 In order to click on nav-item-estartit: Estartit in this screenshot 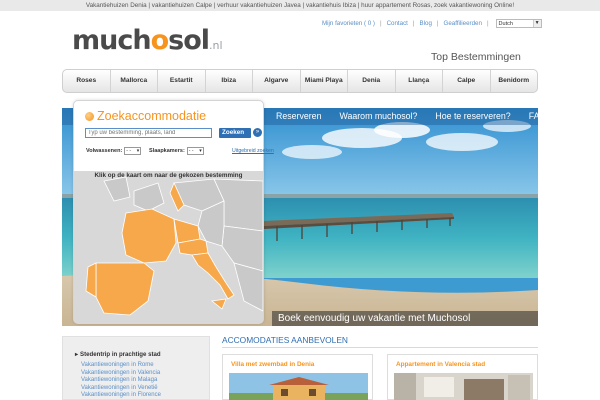, I will do `click(182, 81)`.